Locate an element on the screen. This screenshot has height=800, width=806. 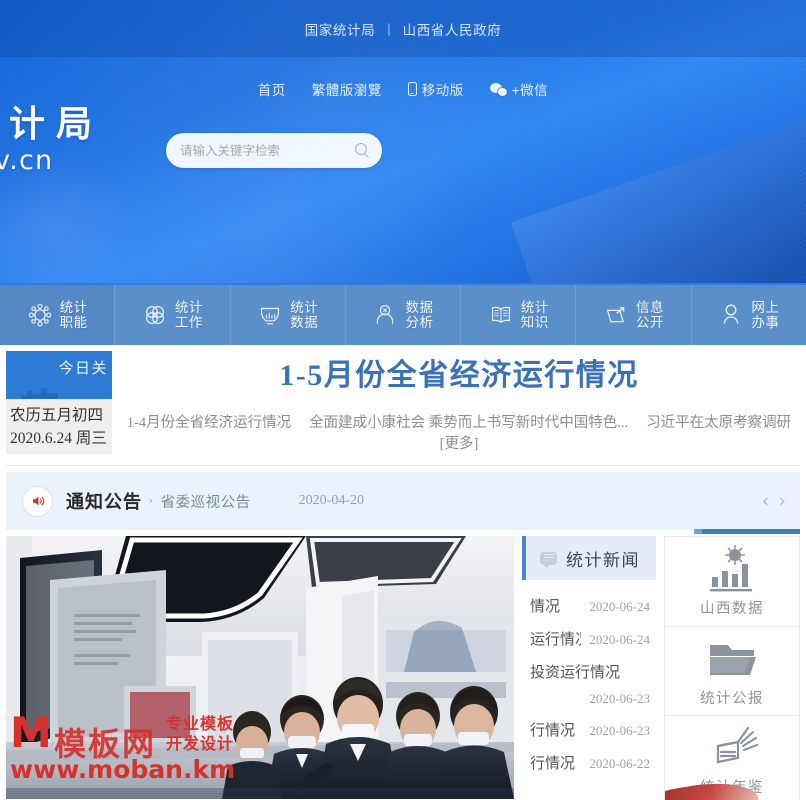
nav-knowledge: 统计 知识 is located at coordinates (519, 315).